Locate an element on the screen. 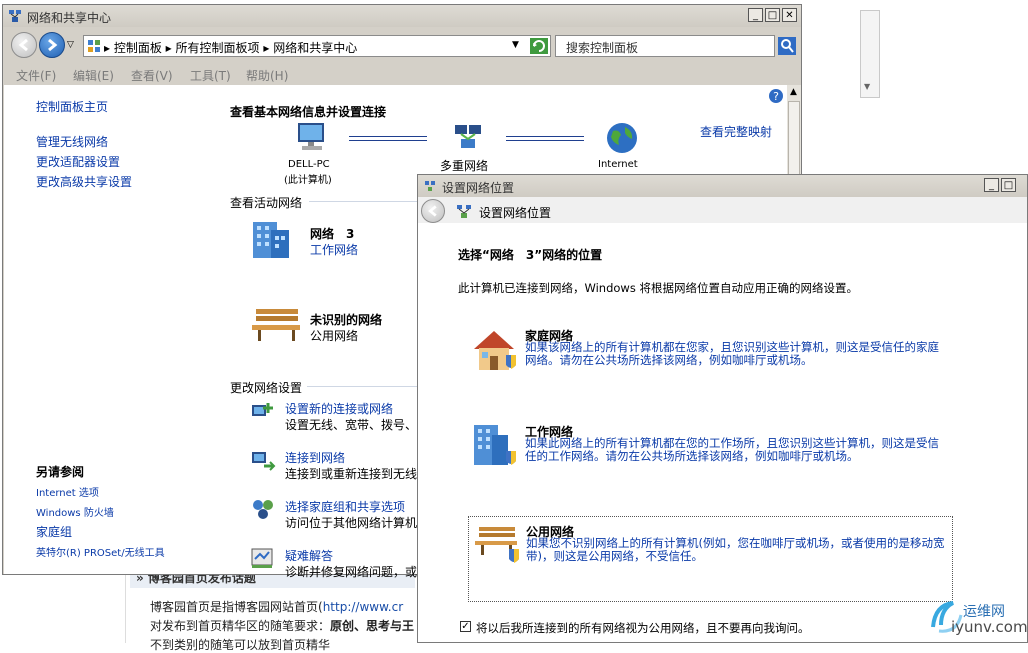 This screenshot has height=653, width=1028. task-setup-connection-link: 设置新的连接或网络 is located at coordinates (339, 408).